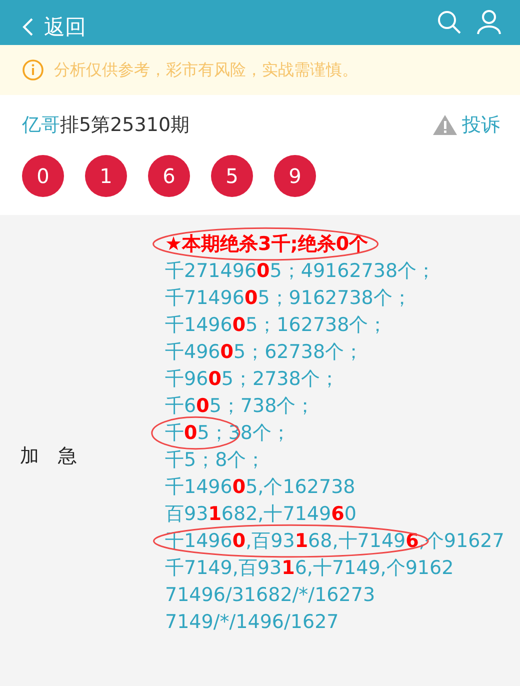 This screenshot has width=520, height=686. What do you see at coordinates (48, 456) in the screenshot?
I see `section-label: 加 急` at bounding box center [48, 456].